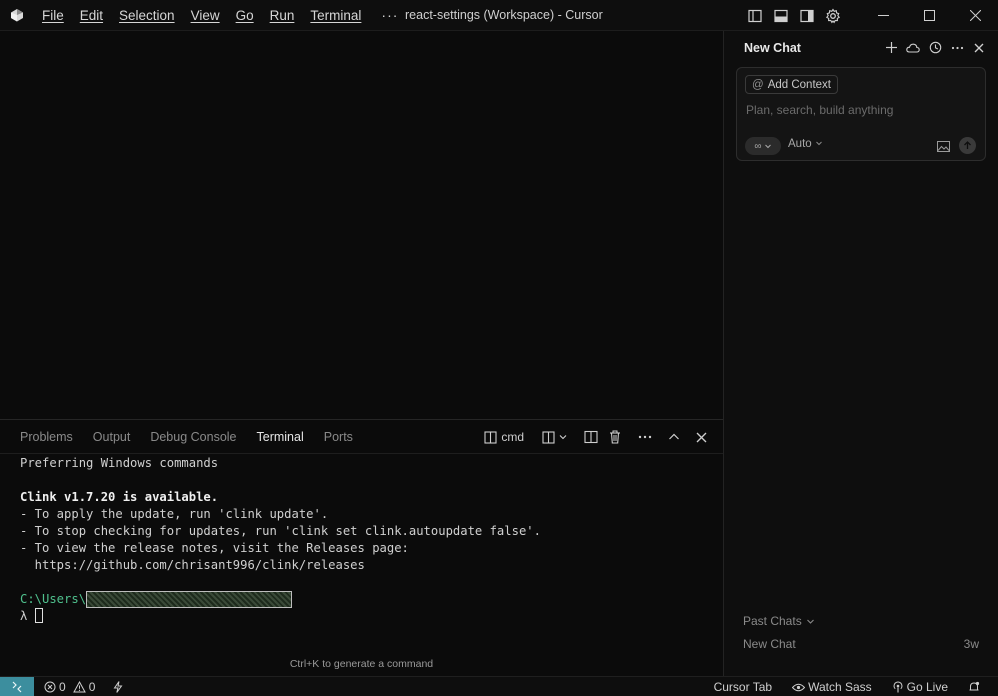 This screenshot has width=998, height=696. What do you see at coordinates (840, 687) in the screenshot?
I see `watch-sass-label: Watch Sass` at bounding box center [840, 687].